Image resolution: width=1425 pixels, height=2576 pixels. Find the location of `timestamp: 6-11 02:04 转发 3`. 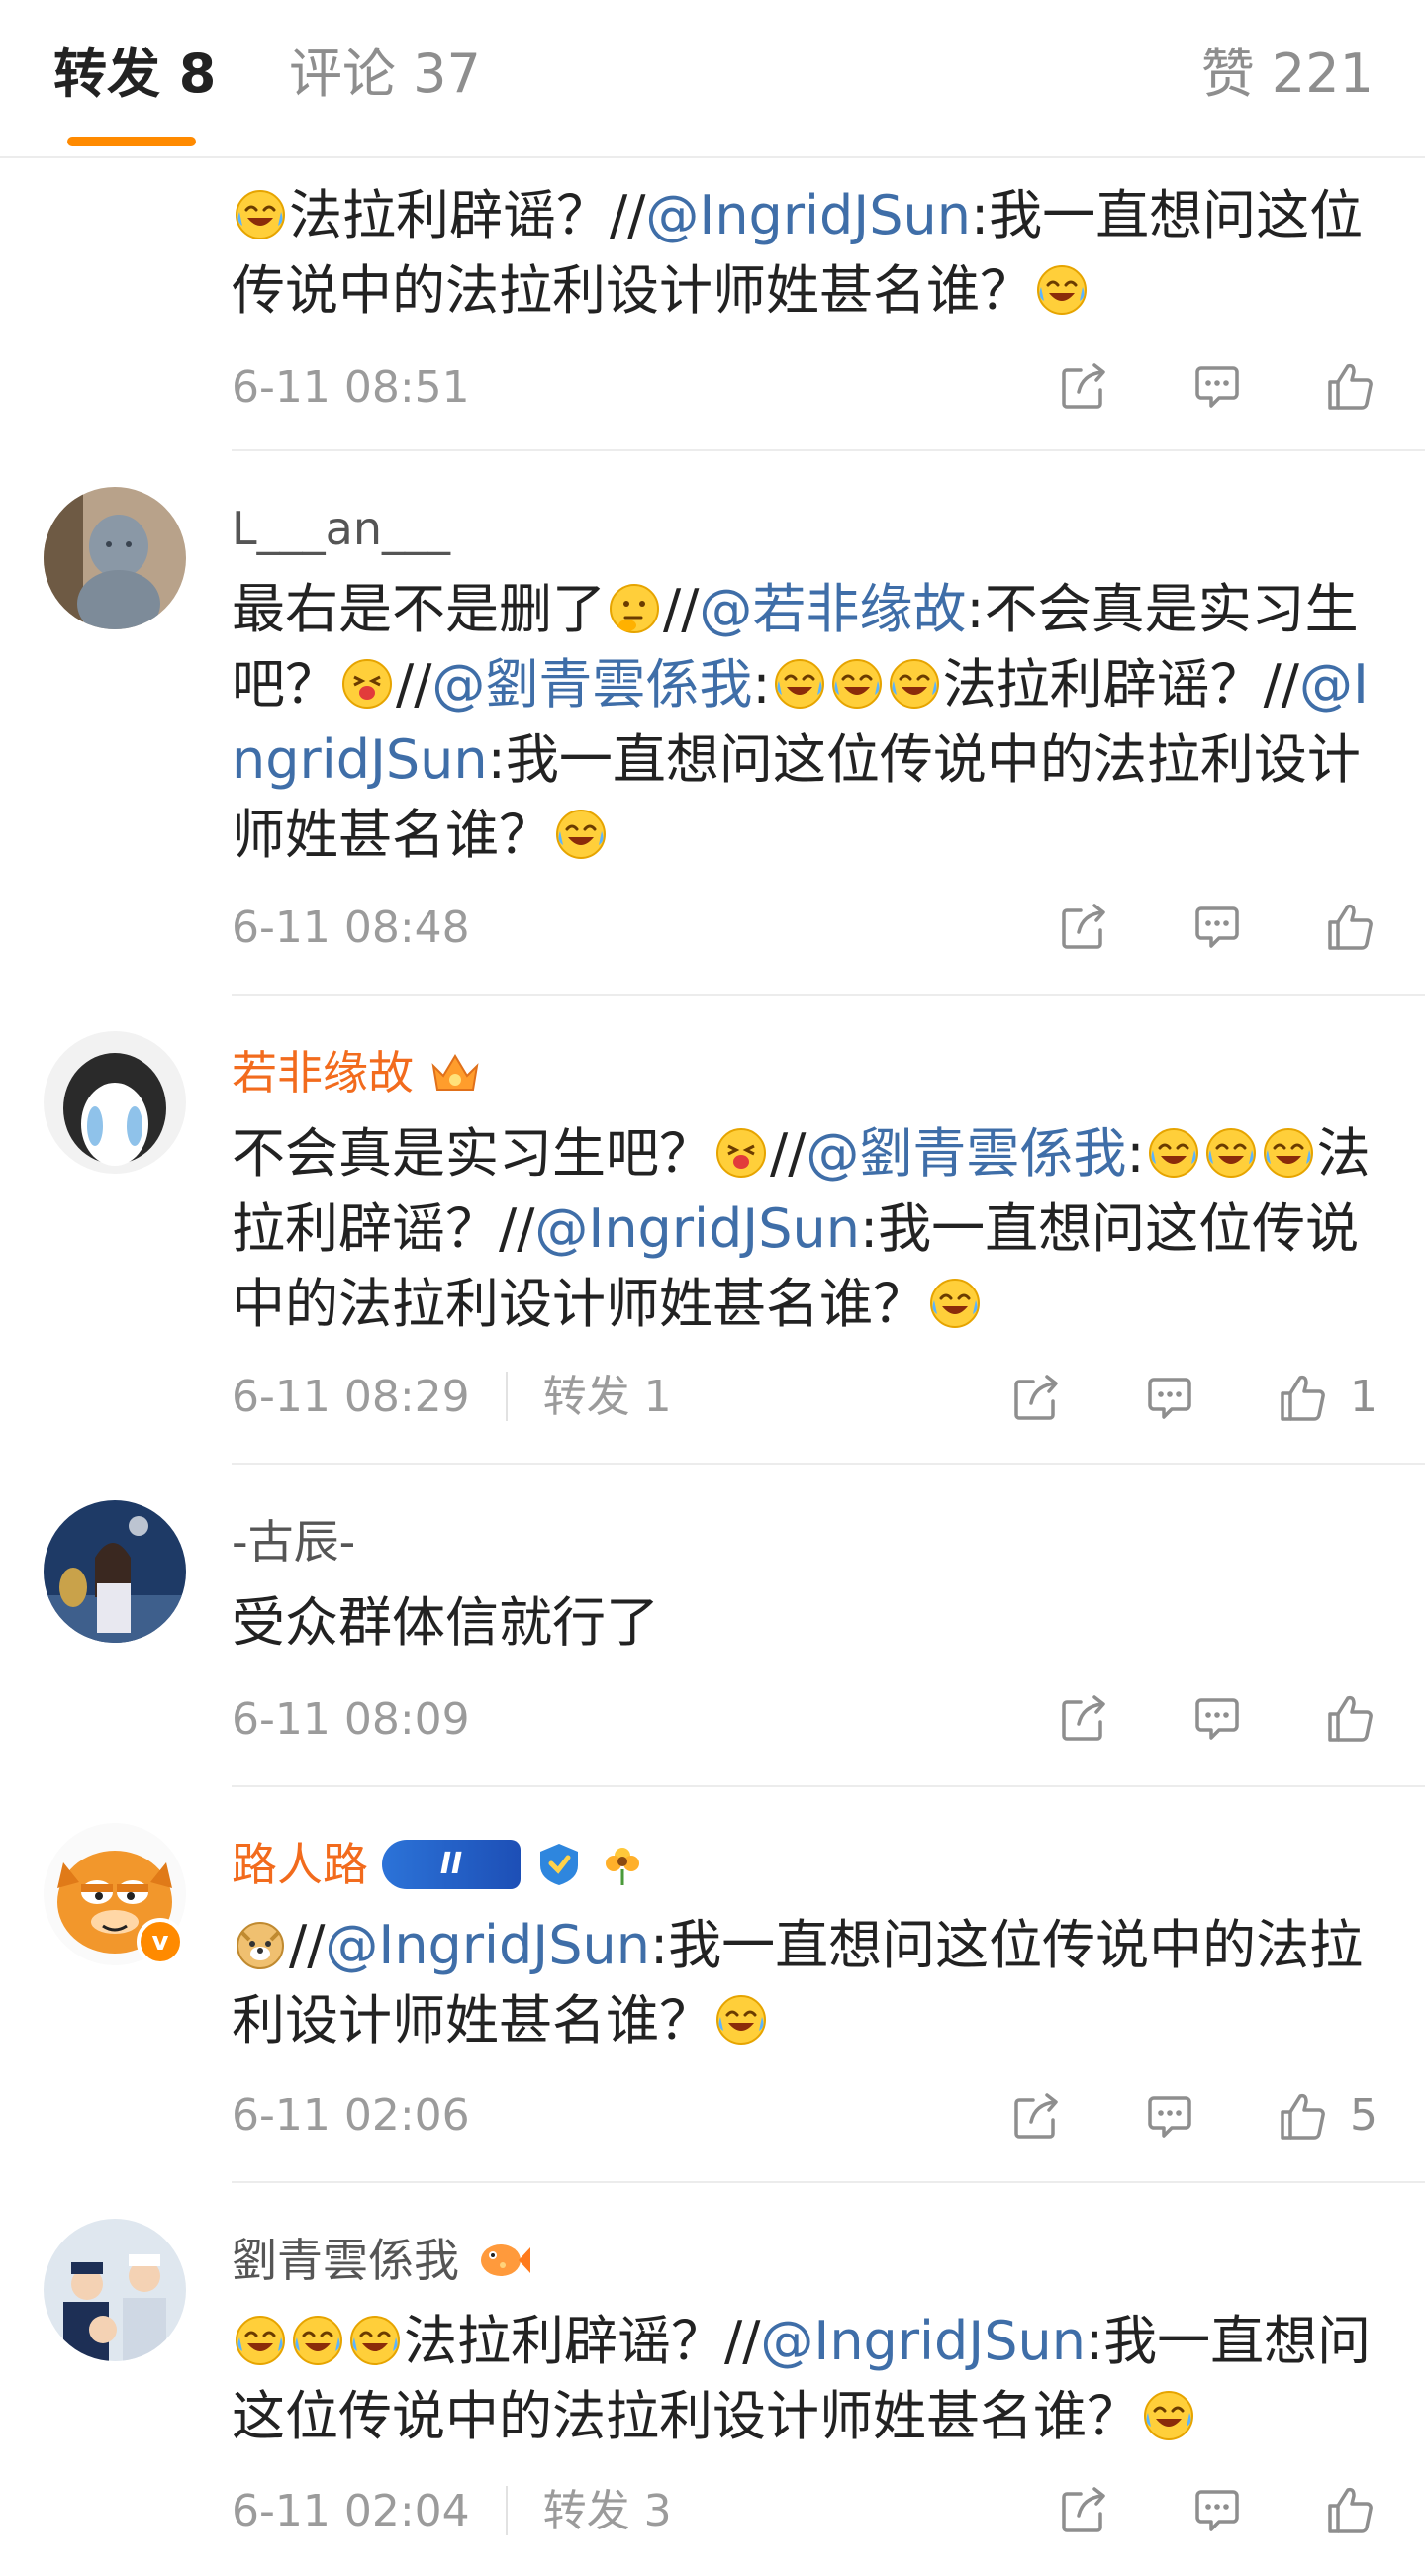

timestamp: 6-11 02:04 转发 3 is located at coordinates (452, 2511).